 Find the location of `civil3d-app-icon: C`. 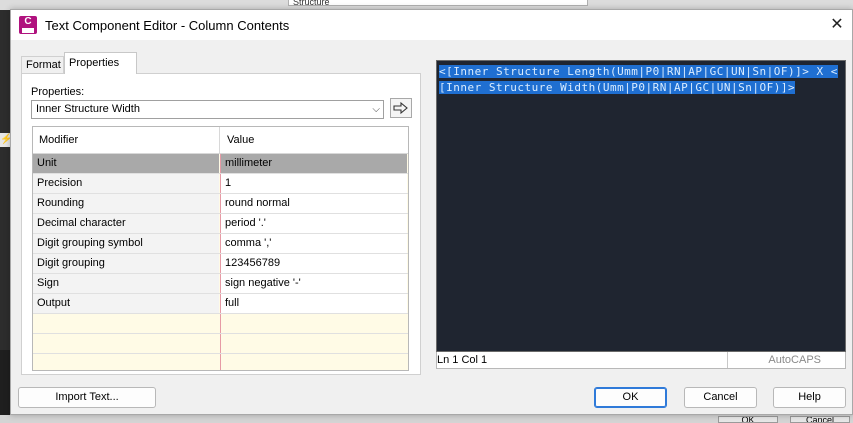

civil3d-app-icon: C is located at coordinates (28, 25).